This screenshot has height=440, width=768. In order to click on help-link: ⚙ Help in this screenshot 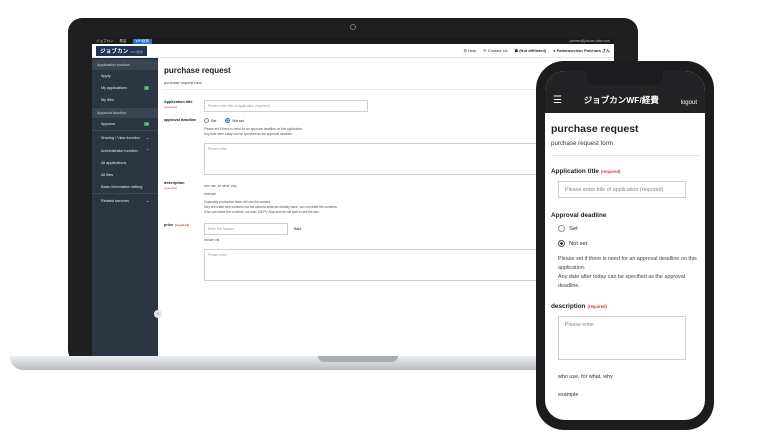, I will do `click(469, 51)`.